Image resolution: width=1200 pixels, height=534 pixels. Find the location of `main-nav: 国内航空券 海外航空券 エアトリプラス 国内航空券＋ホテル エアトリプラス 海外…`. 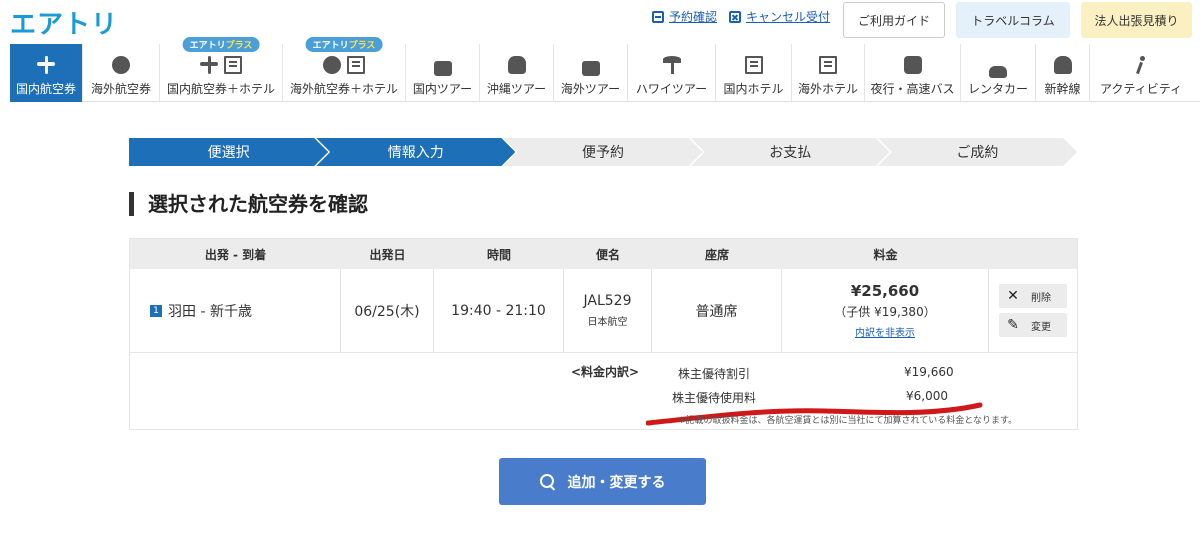

main-nav: 国内航空券 海外航空券 エアトリプラス 国内航空券＋ホテル エアトリプラス 海外… is located at coordinates (605, 69).